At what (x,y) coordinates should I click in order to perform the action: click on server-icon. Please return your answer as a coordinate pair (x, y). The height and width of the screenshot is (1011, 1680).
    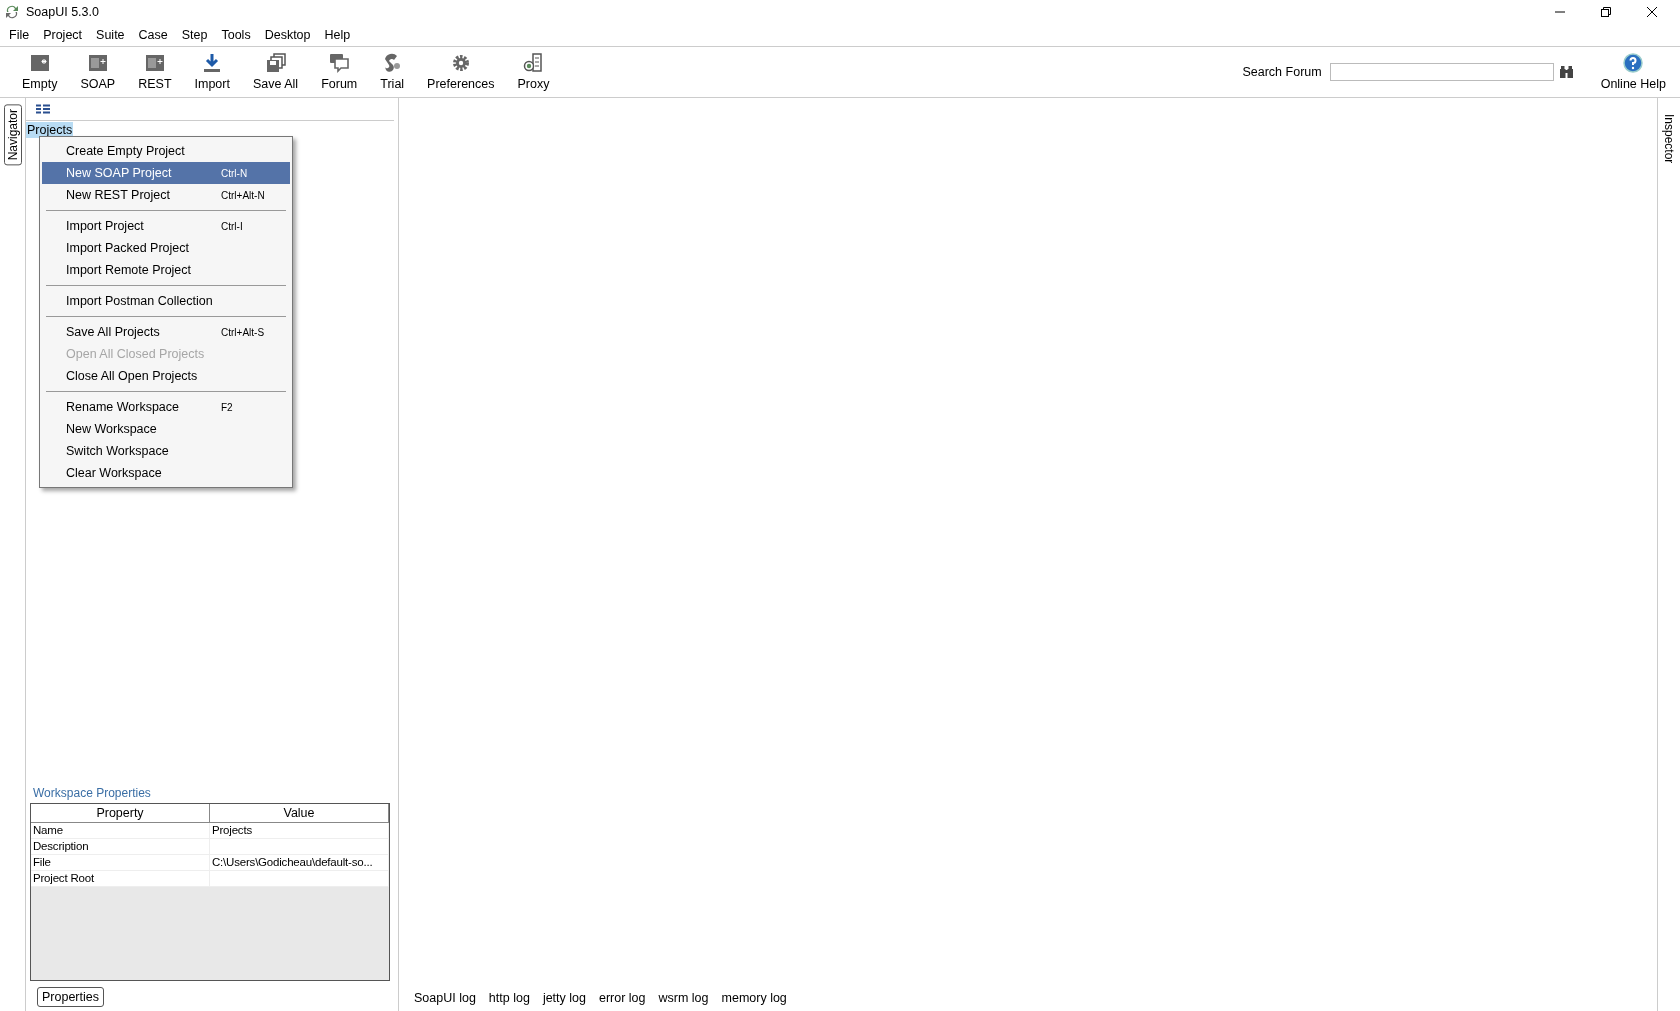
    Looking at the image, I should click on (533, 63).